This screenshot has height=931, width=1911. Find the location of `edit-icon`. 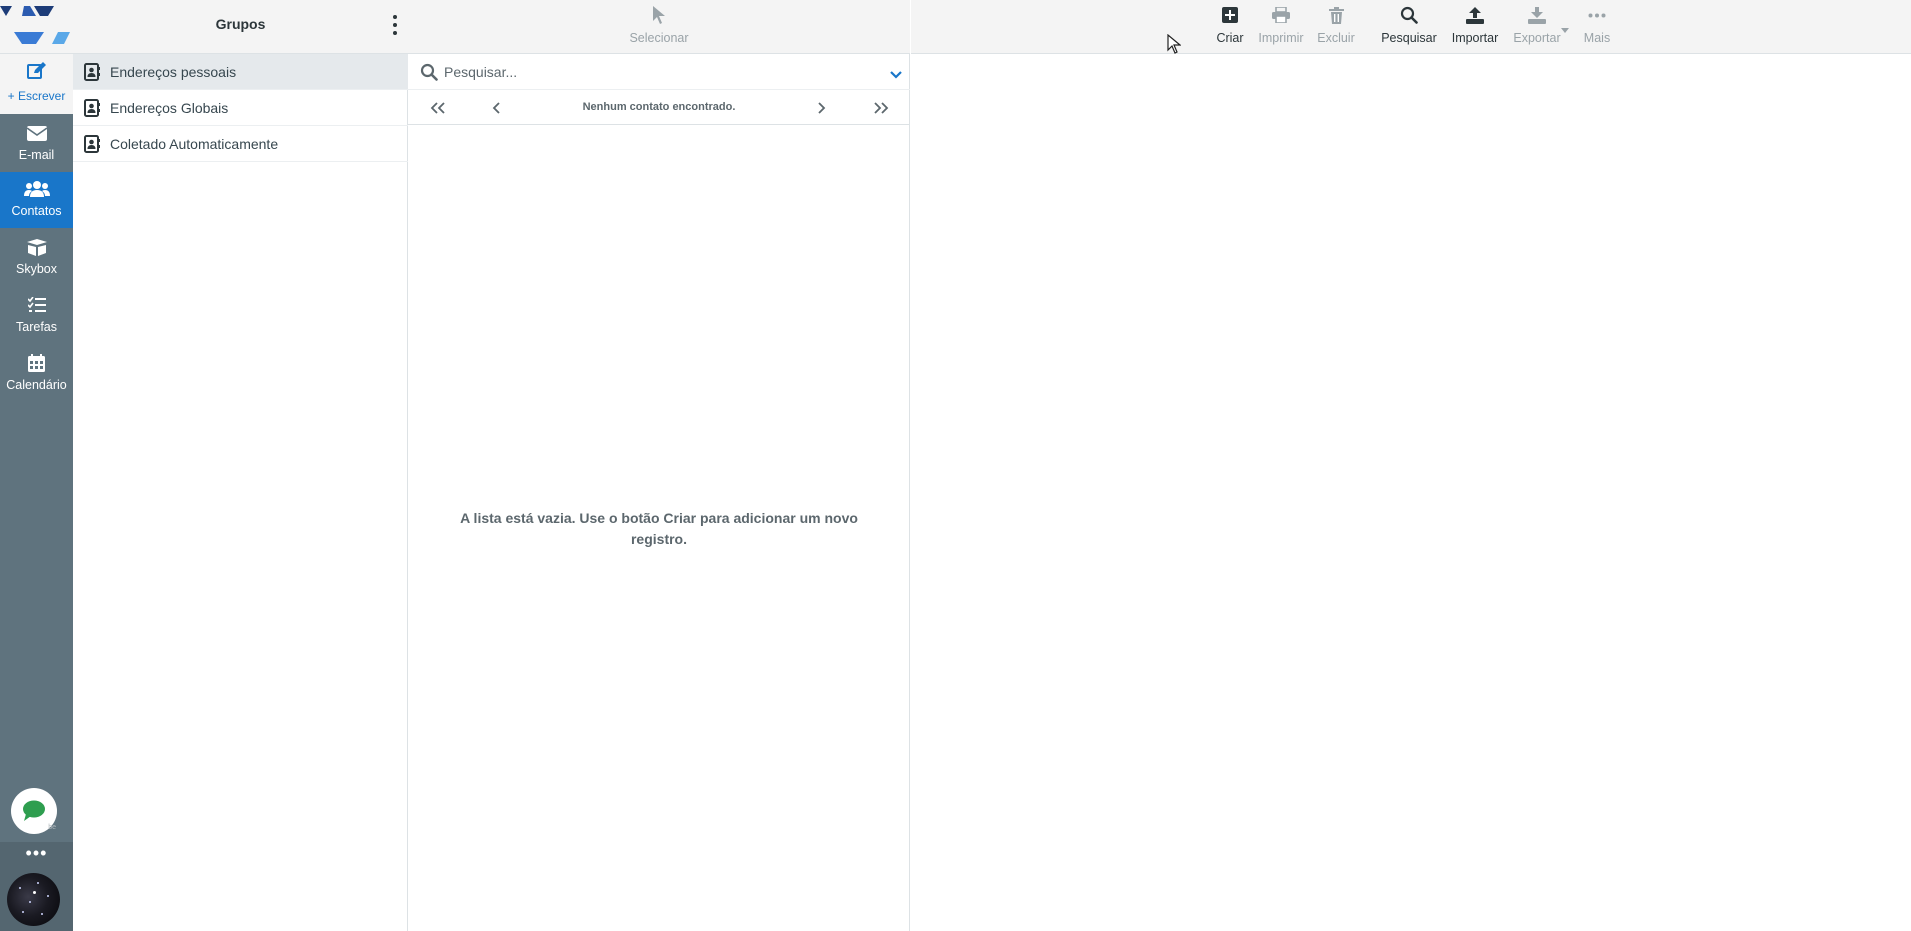

edit-icon is located at coordinates (36, 71).